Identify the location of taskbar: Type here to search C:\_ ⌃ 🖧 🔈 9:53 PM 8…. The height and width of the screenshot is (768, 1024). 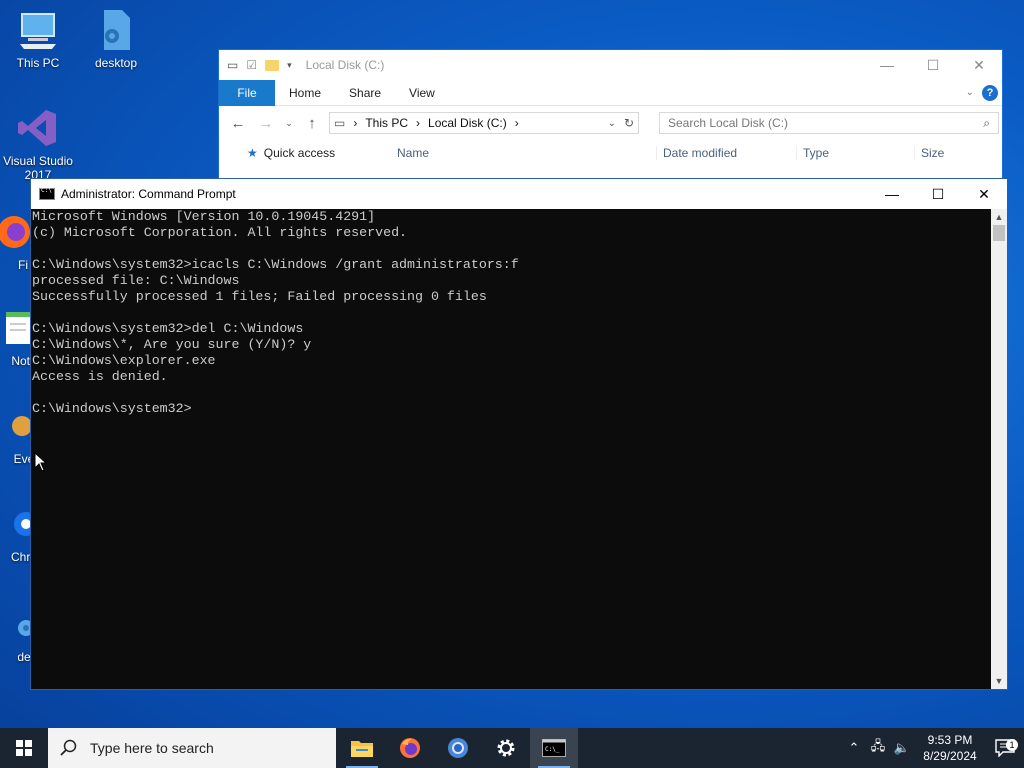
(512, 748).